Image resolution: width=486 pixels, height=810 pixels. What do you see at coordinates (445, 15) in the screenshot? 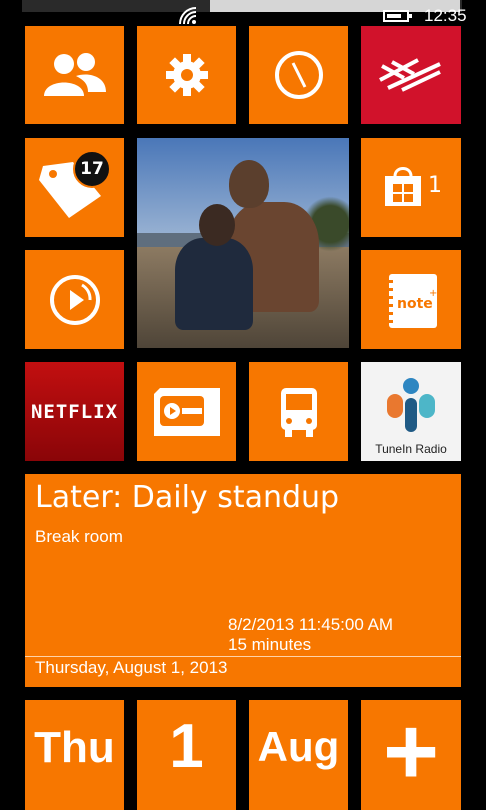
I see `status-clock: 12:35` at bounding box center [445, 15].